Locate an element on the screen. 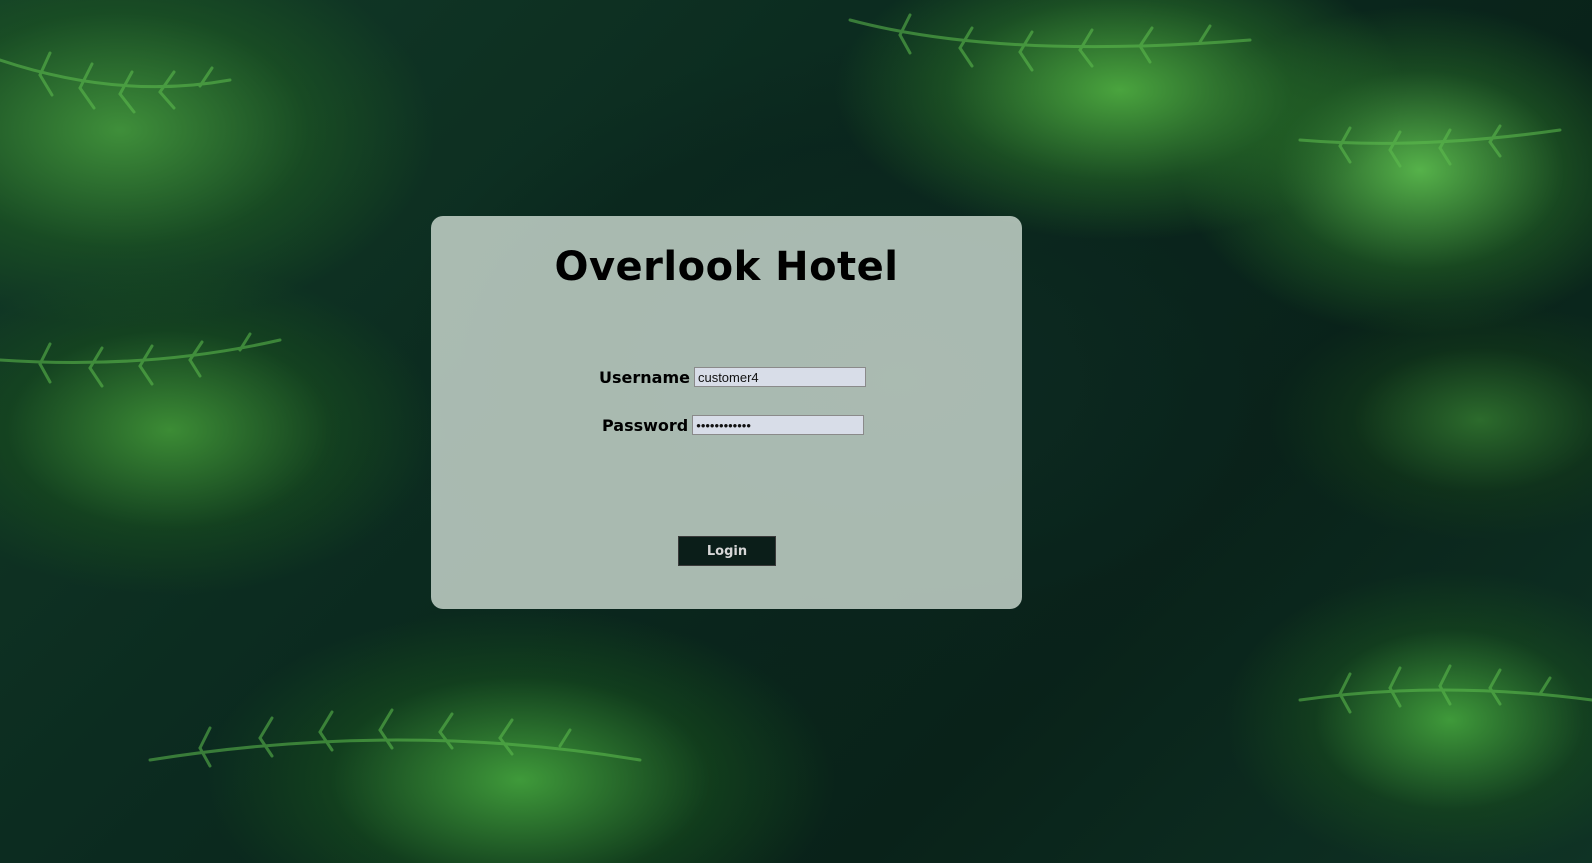 The height and width of the screenshot is (863, 1592). username-input is located at coordinates (779, 377).